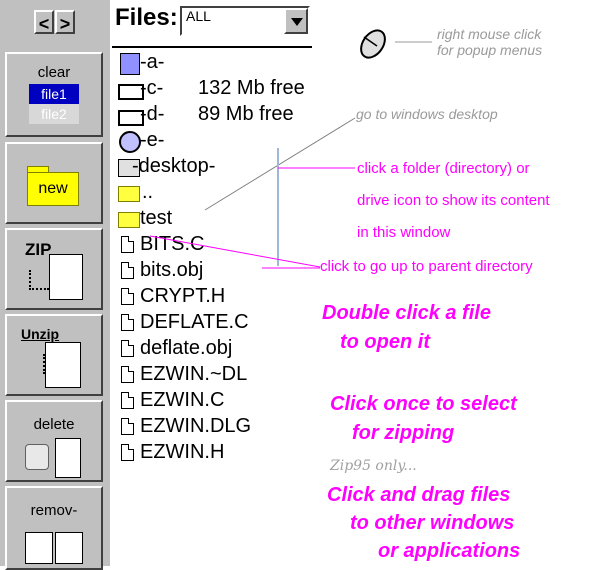 The width and height of the screenshot is (595, 570). What do you see at coordinates (403, 433) in the screenshot?
I see `annotation-click-once-2: for zipping` at bounding box center [403, 433].